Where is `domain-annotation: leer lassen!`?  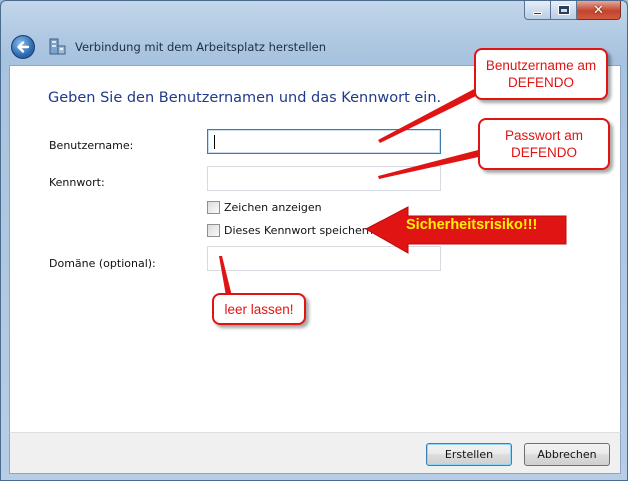
domain-annotation: leer lassen! is located at coordinates (259, 309).